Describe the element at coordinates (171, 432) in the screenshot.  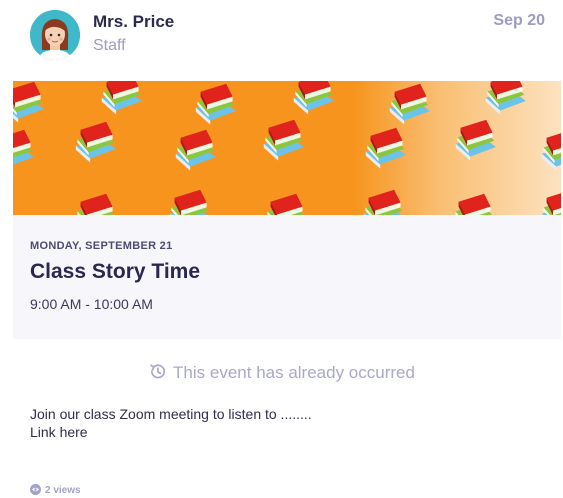
I see `post-link-text: Link here` at that location.